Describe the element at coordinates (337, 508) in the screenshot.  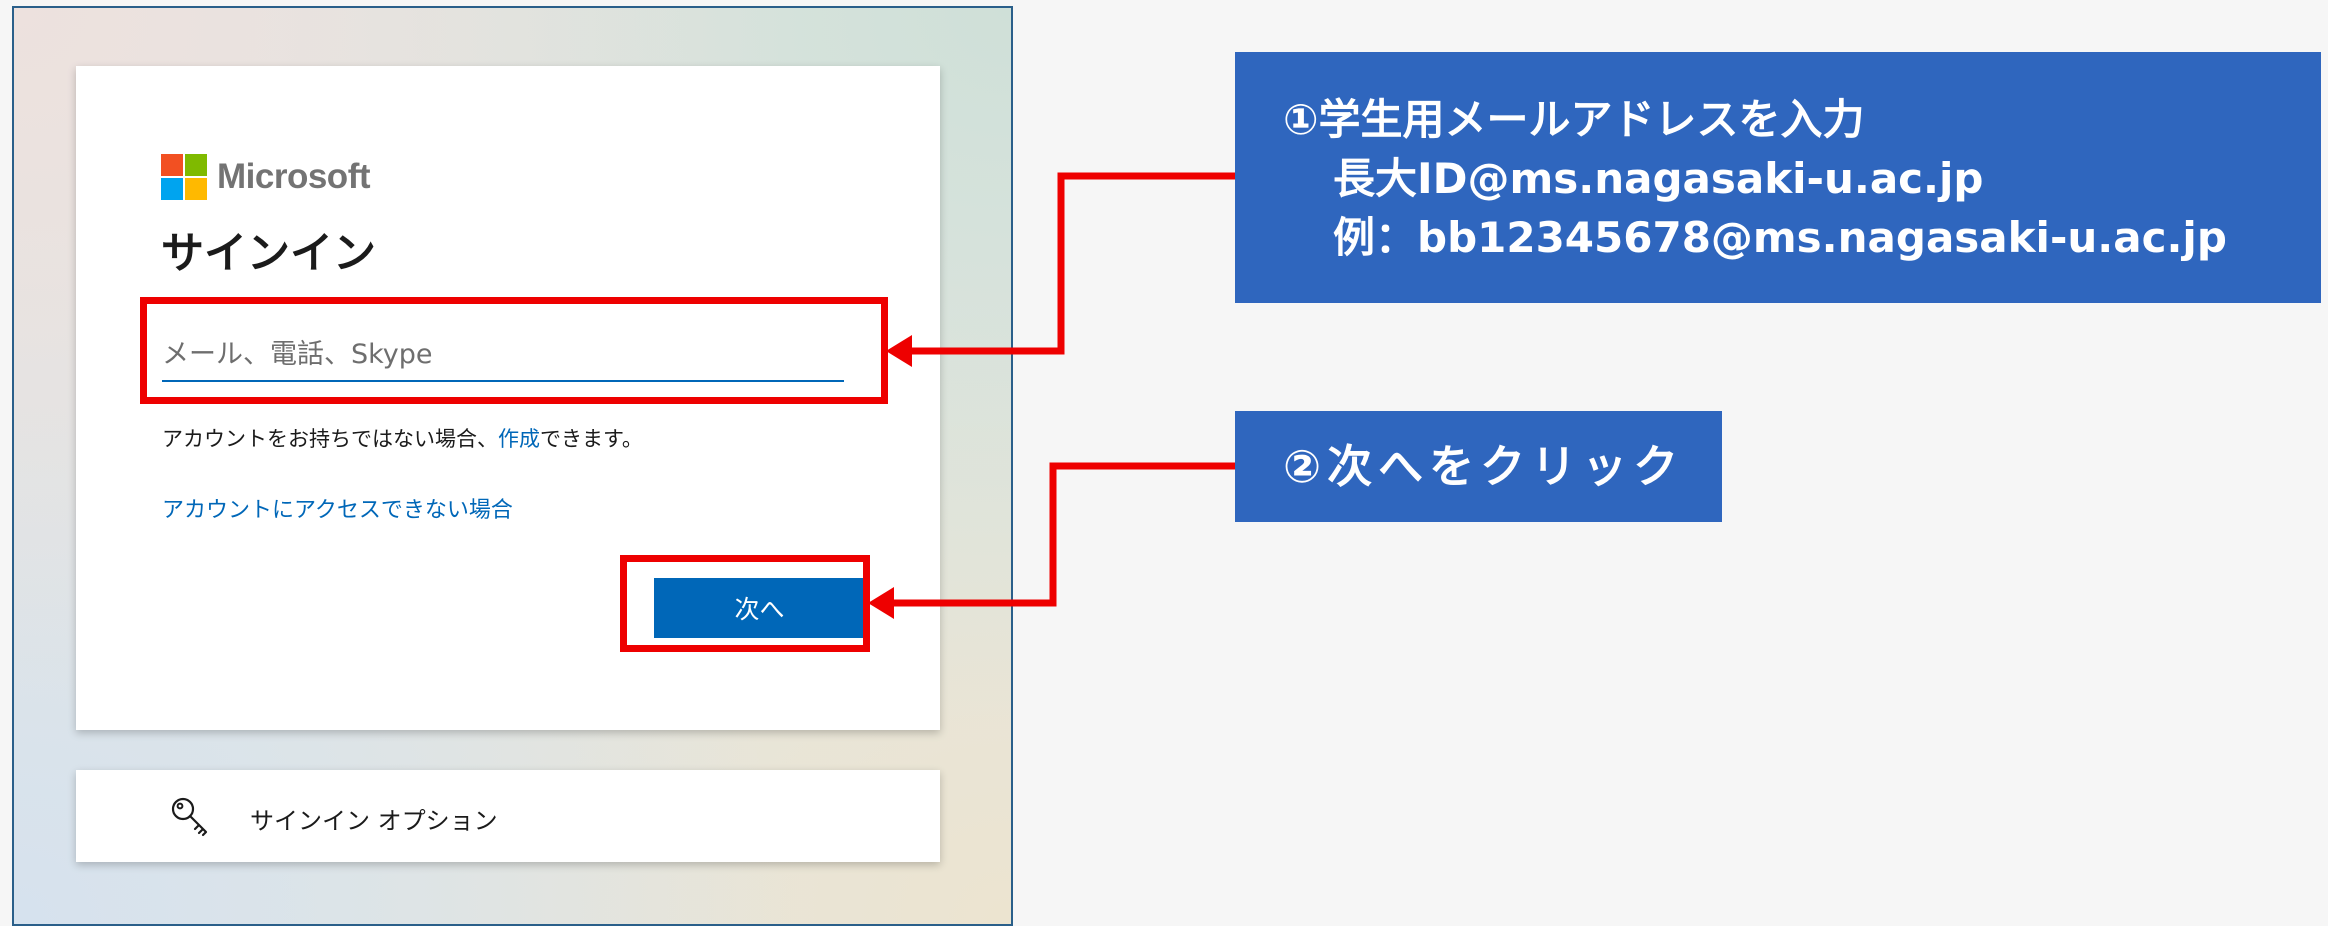
I see `cant-access-account-link: アカウントにアクセスできない場合` at that location.